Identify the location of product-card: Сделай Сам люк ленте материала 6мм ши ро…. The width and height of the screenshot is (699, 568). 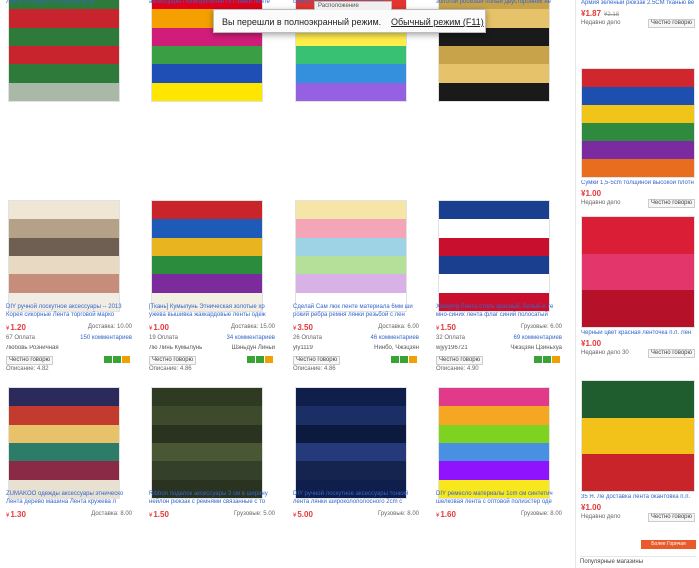
(355, 295).